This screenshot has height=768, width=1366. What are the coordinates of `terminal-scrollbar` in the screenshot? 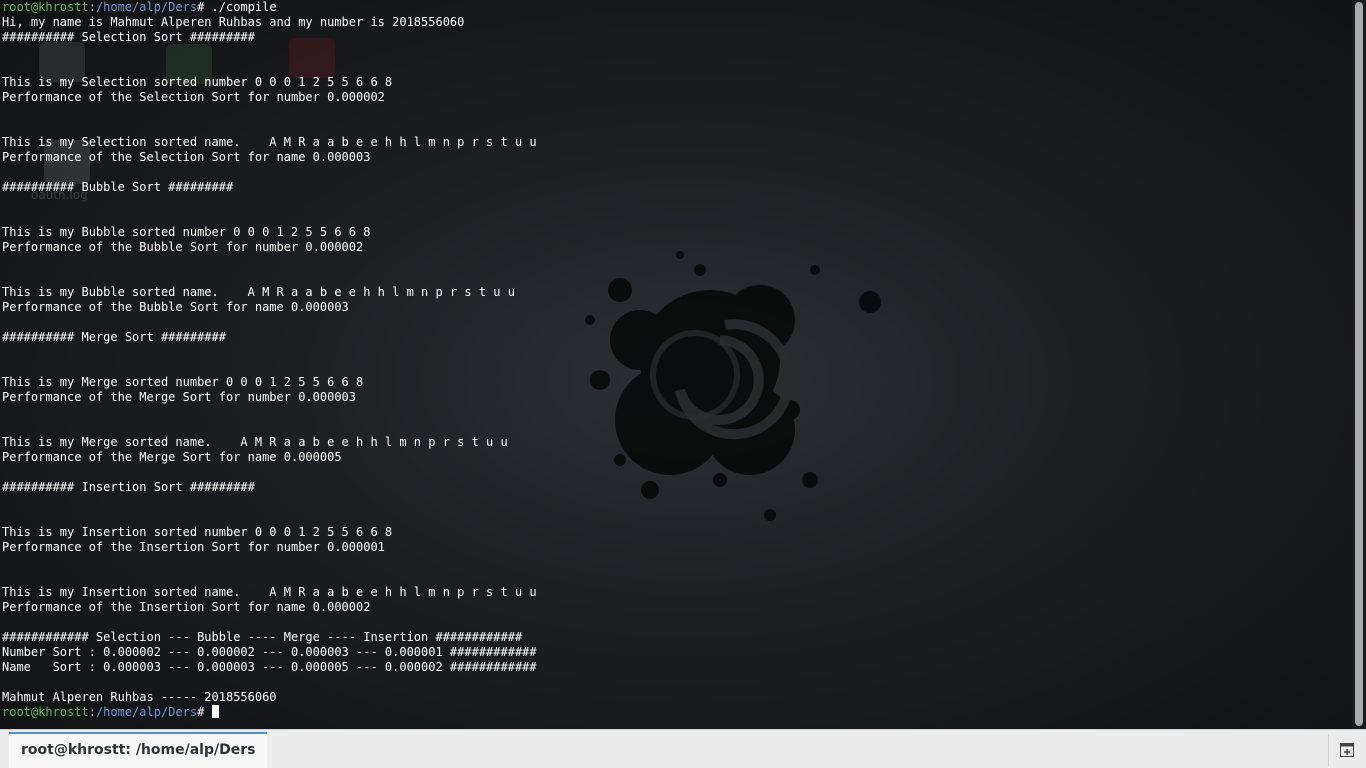 It's located at (1359, 364).